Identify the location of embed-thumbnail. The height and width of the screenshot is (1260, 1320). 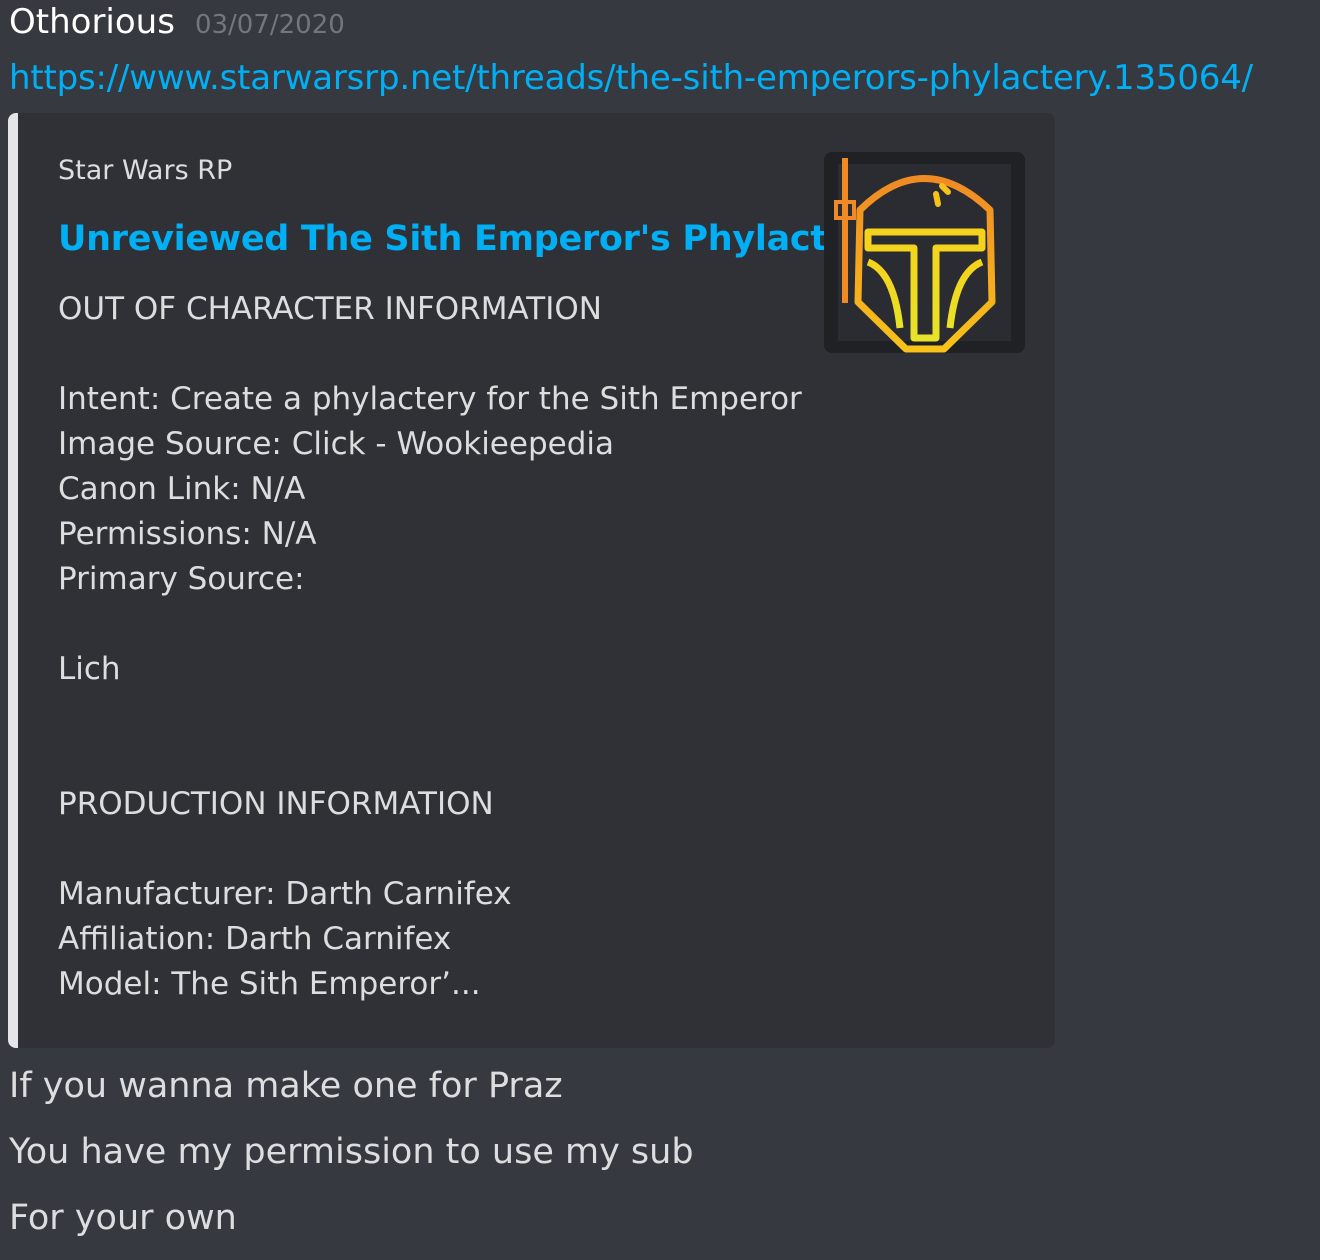
(924, 252).